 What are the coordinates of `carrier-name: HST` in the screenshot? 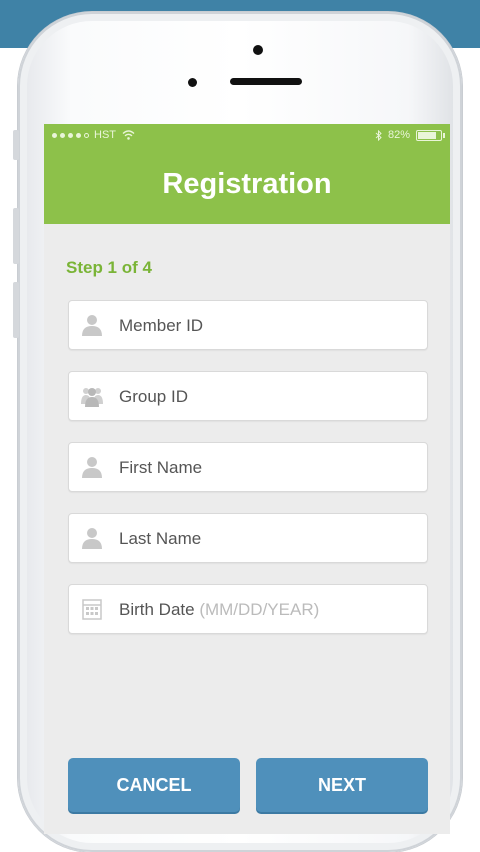 It's located at (105, 135).